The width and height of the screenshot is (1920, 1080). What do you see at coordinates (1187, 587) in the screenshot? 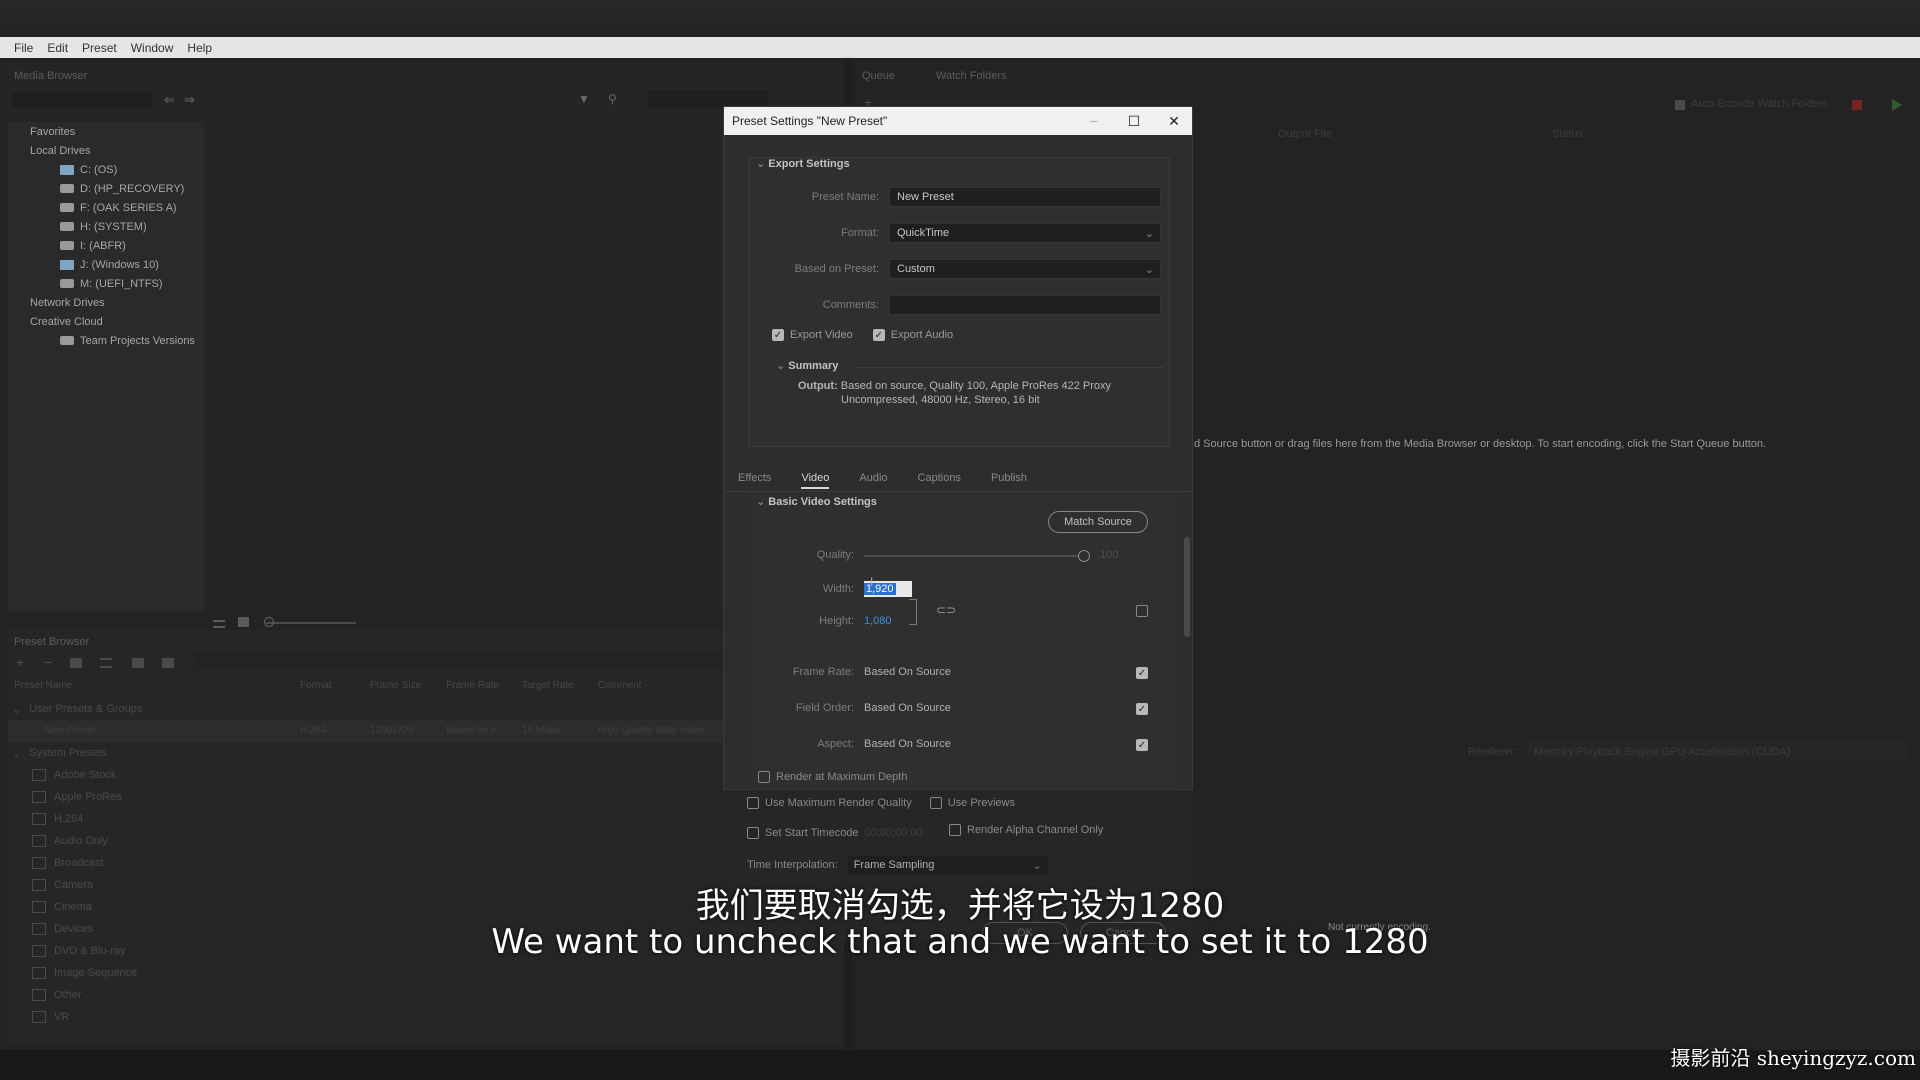
I see `scrollbar` at bounding box center [1187, 587].